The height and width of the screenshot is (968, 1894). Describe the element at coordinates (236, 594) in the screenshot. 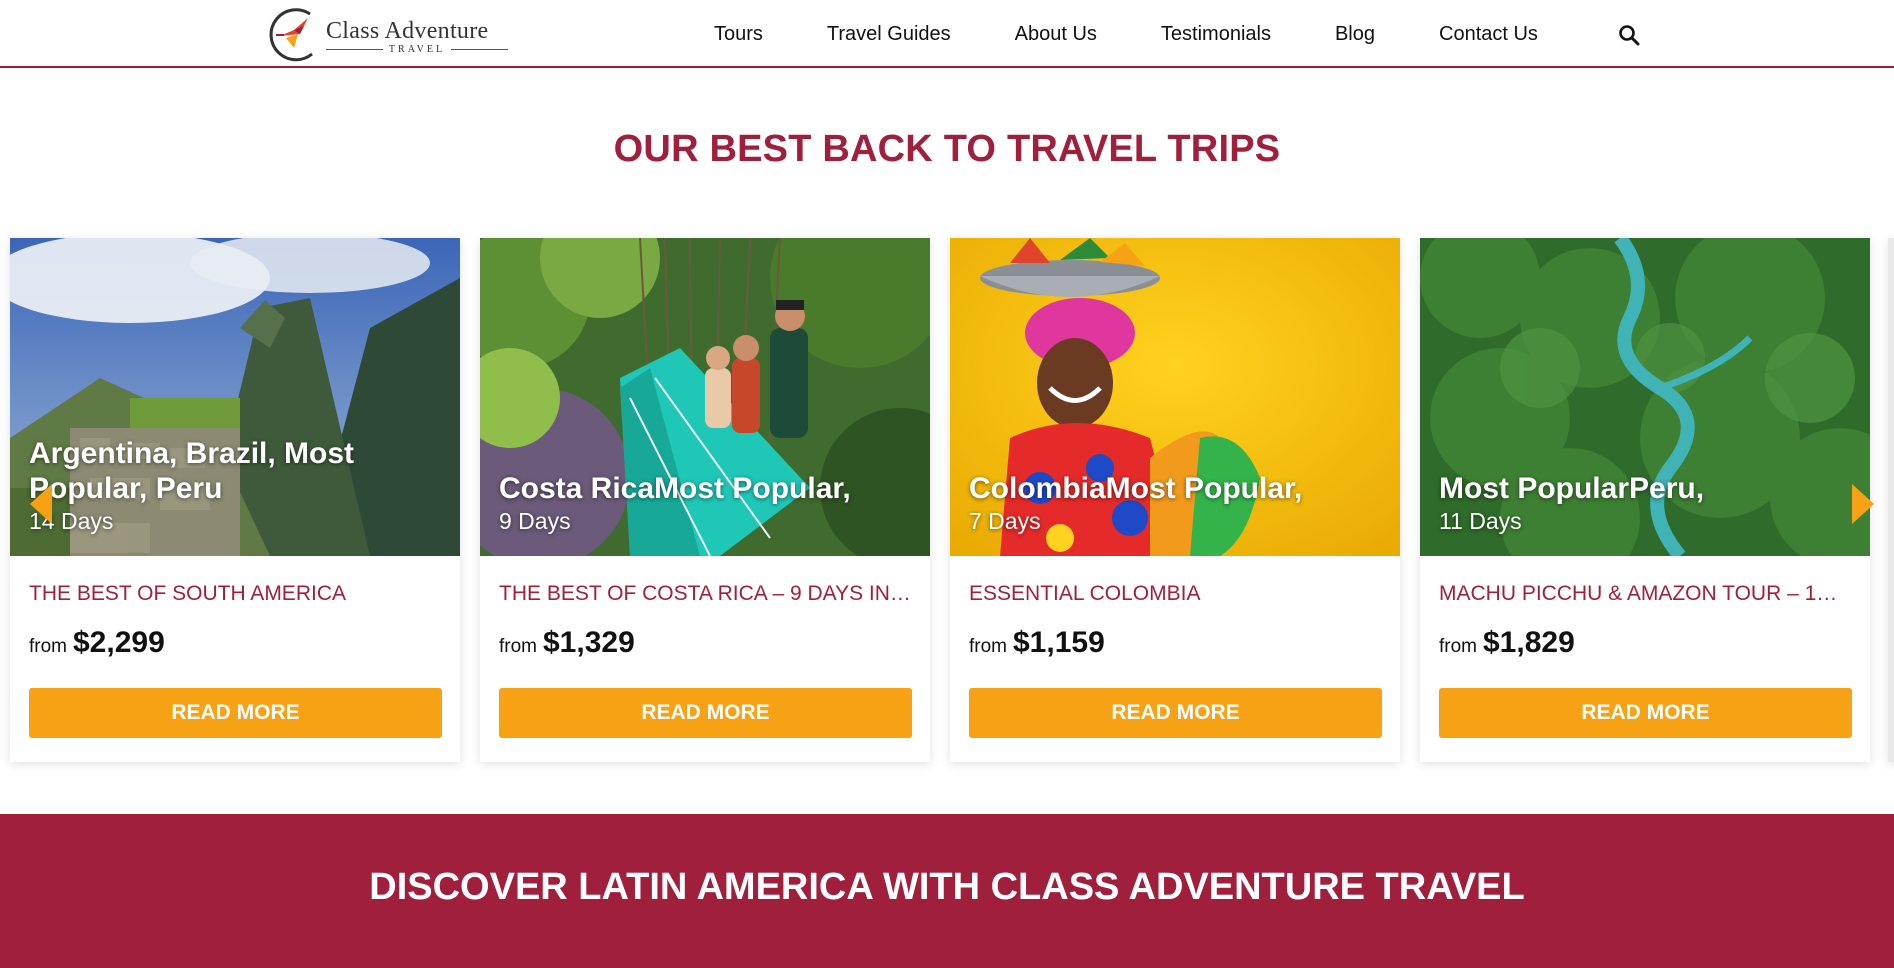

I see `trip-name: THE BEST OF SOUTH AMERICA` at that location.